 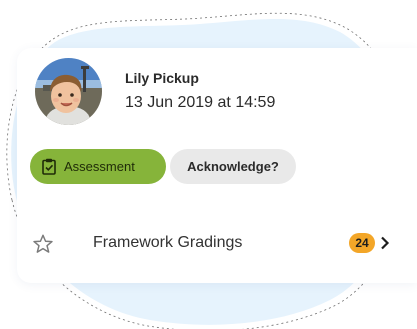 What do you see at coordinates (167, 243) in the screenshot?
I see `framework-gradings-label: Framework Gradings` at bounding box center [167, 243].